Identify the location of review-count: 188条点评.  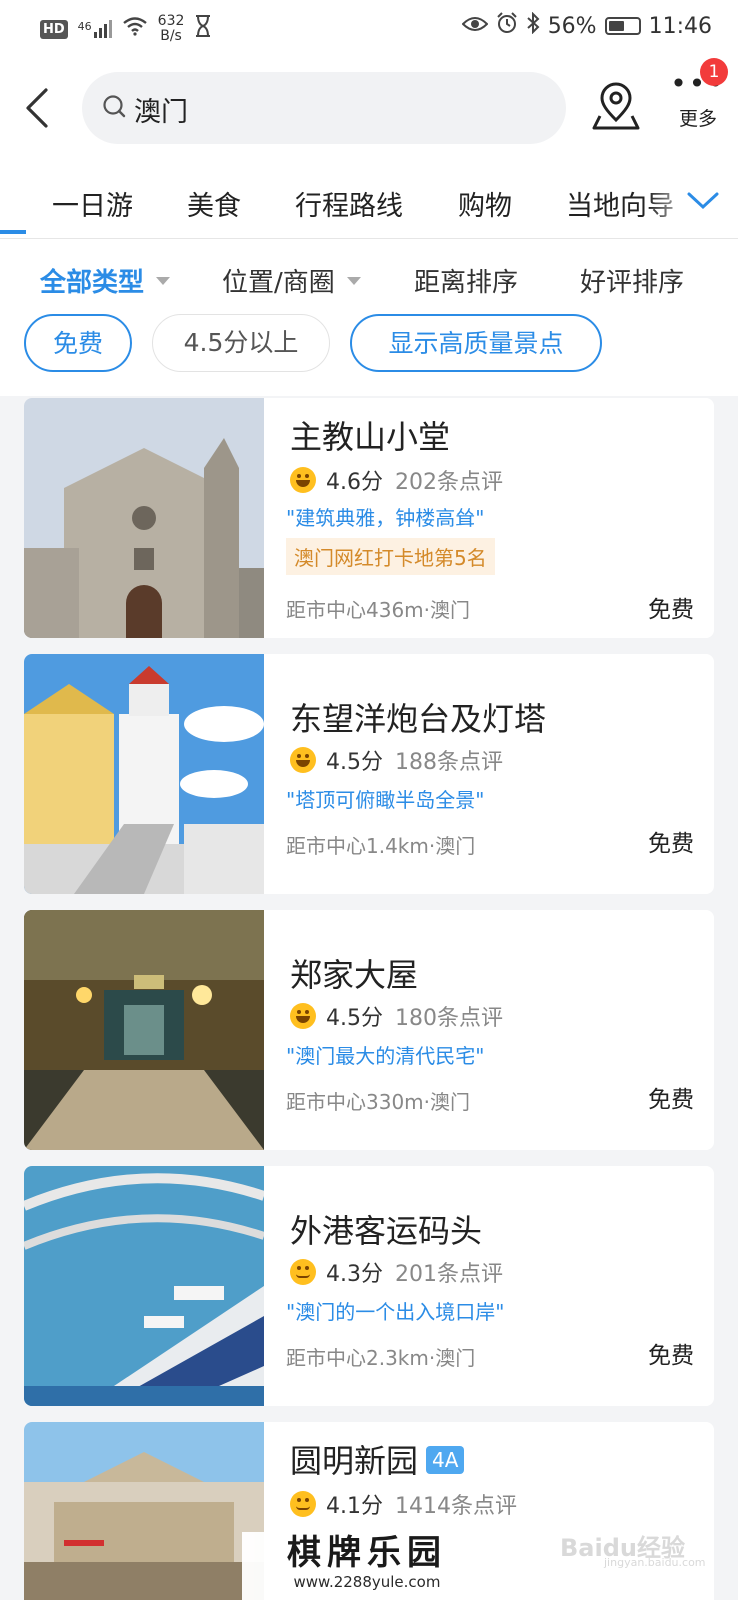
(449, 762).